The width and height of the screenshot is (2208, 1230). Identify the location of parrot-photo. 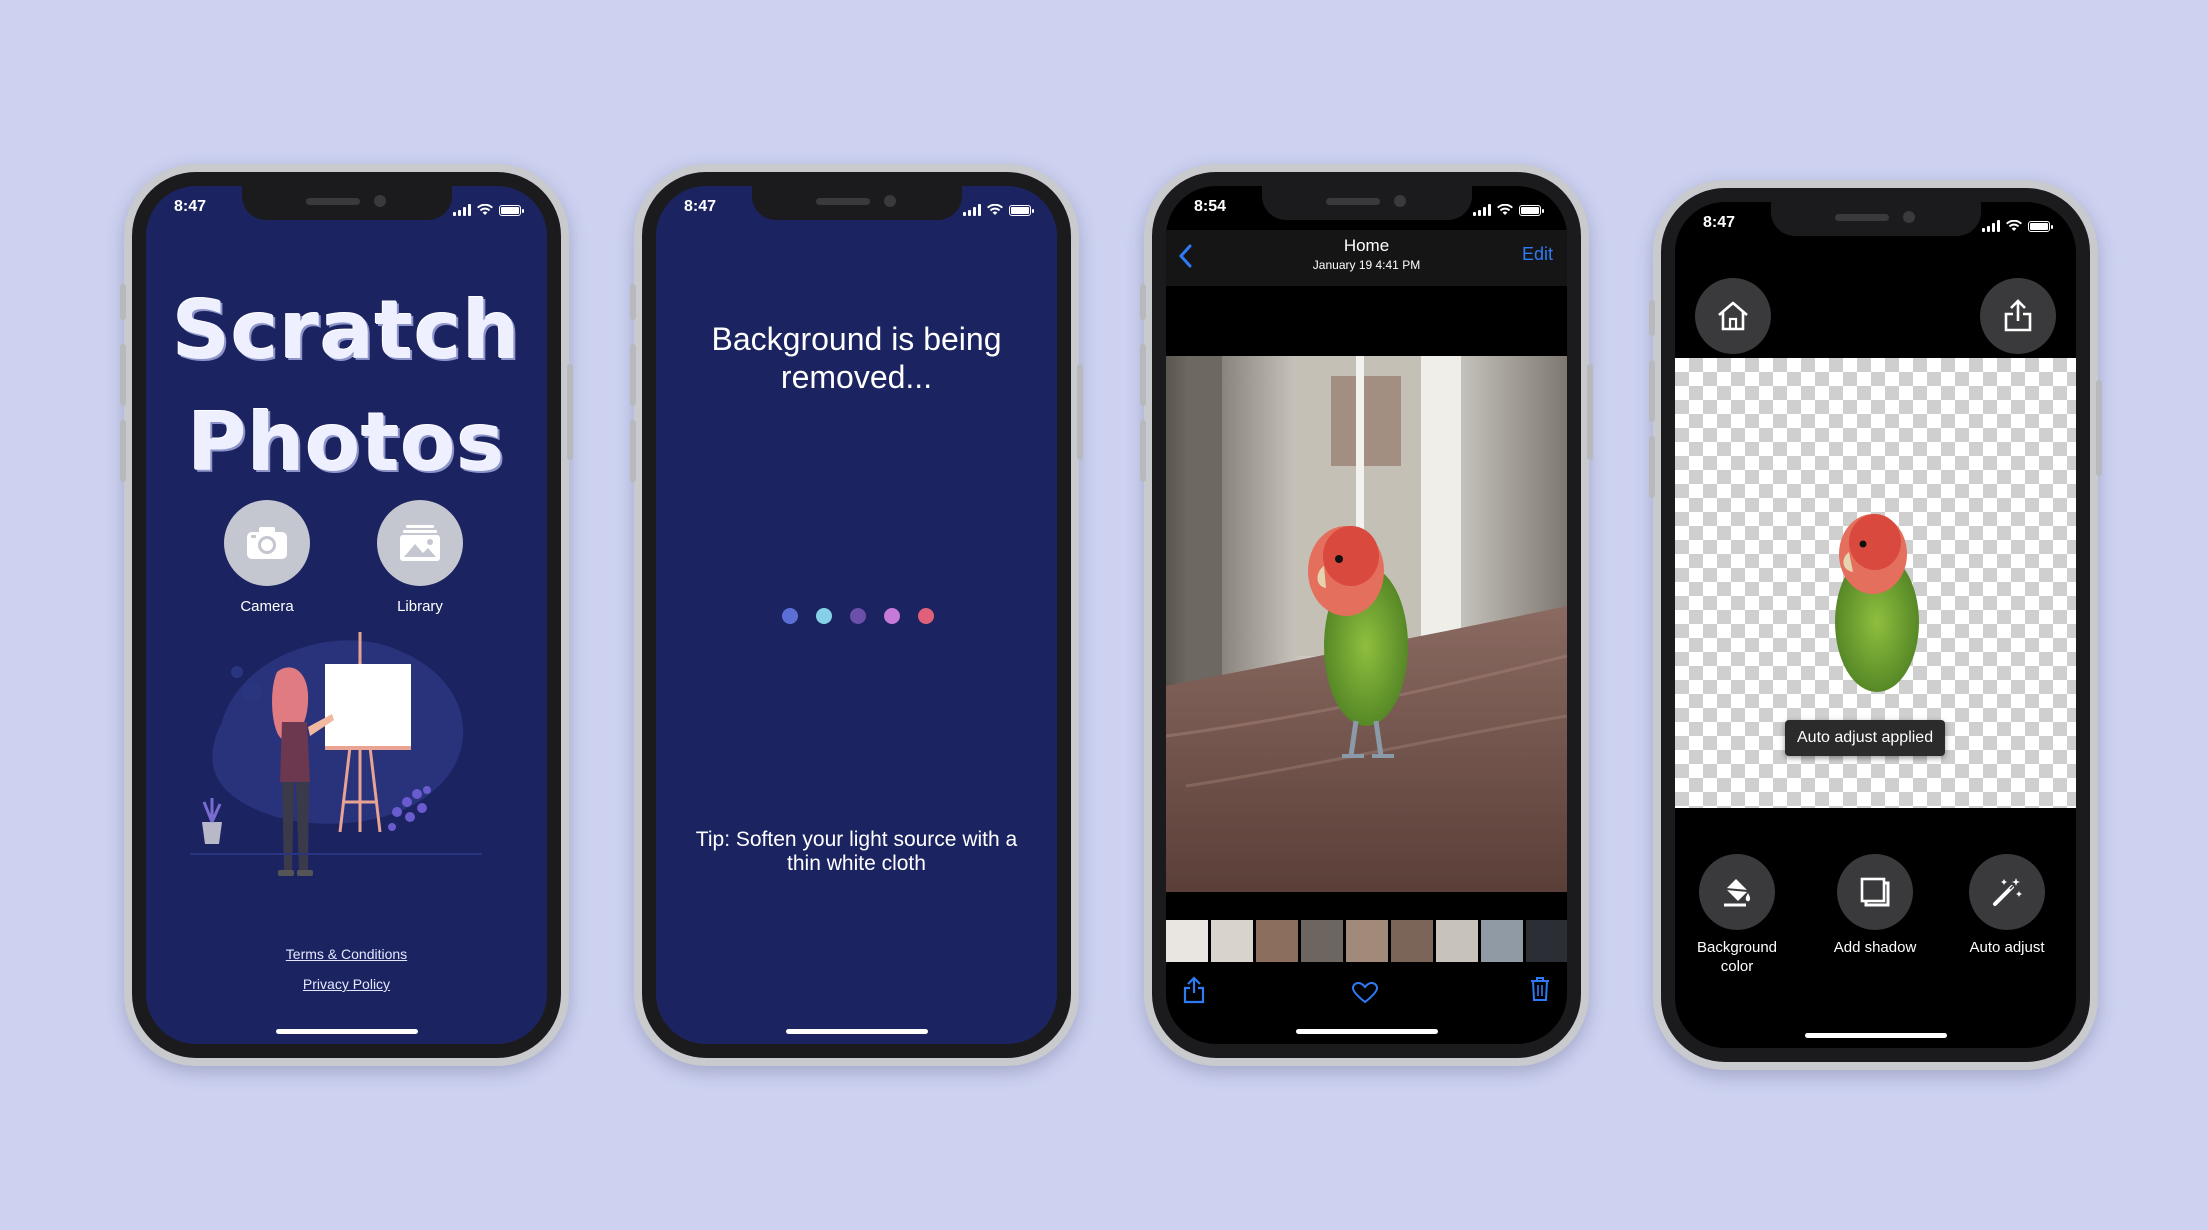
(1366, 624).